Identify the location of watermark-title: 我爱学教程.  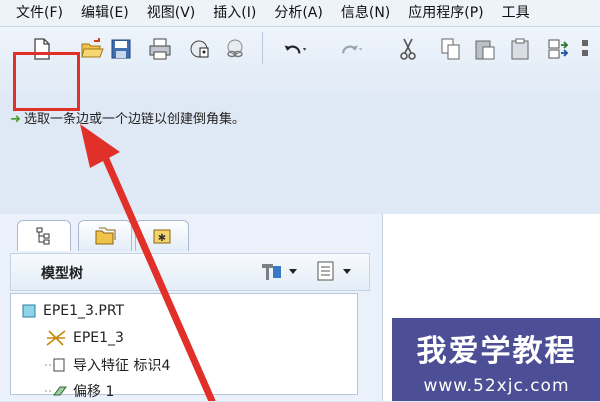
(496, 351).